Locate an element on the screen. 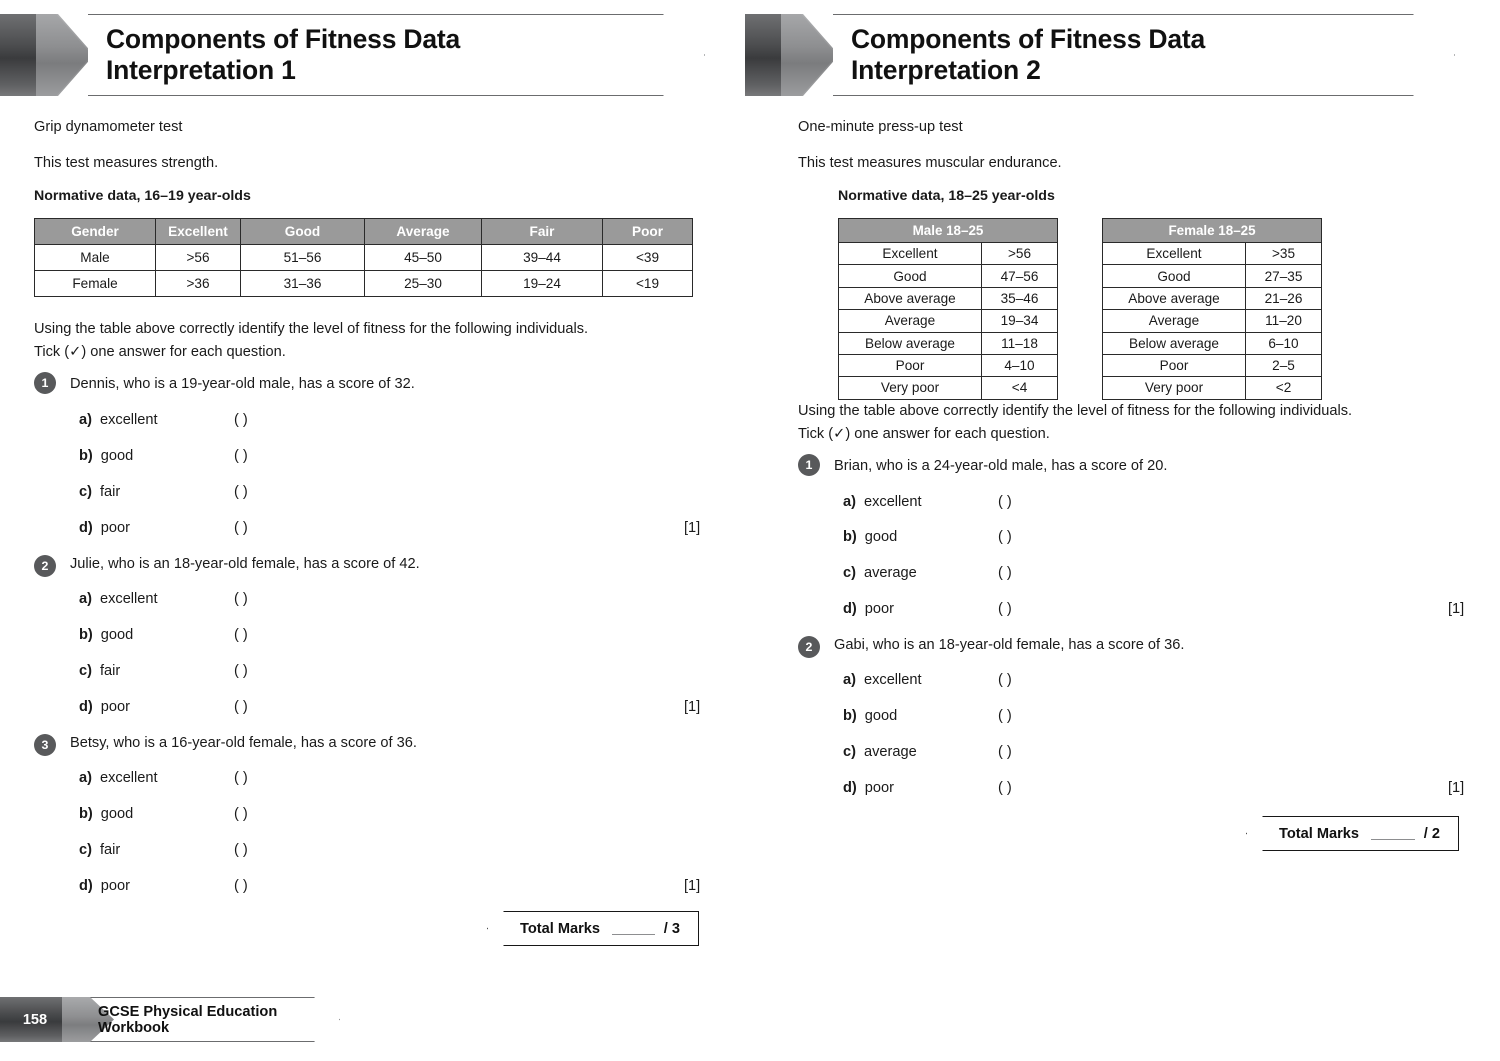 The width and height of the screenshot is (1500, 1061). option-label: average is located at coordinates (890, 752).